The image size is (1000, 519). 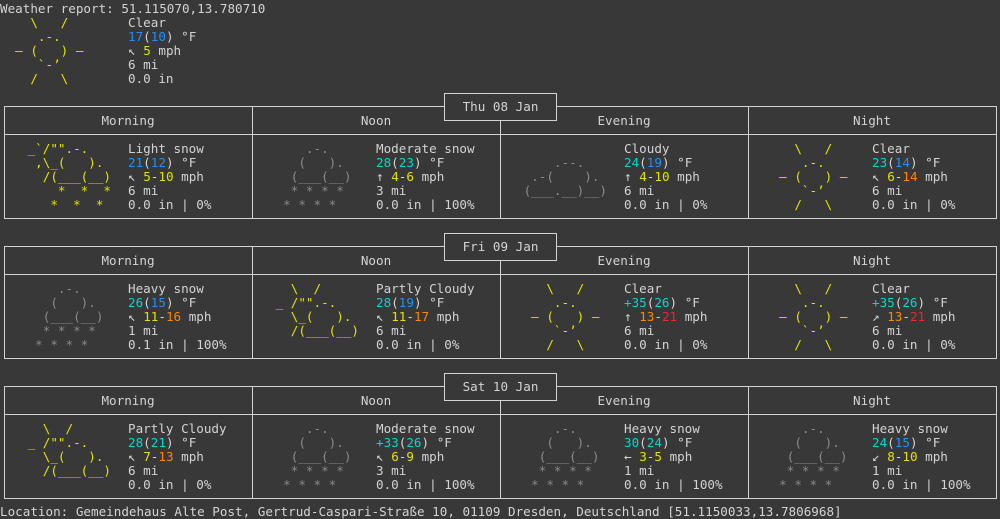 I want to click on precipitation: 0.0 in | 0%, so click(x=169, y=205).